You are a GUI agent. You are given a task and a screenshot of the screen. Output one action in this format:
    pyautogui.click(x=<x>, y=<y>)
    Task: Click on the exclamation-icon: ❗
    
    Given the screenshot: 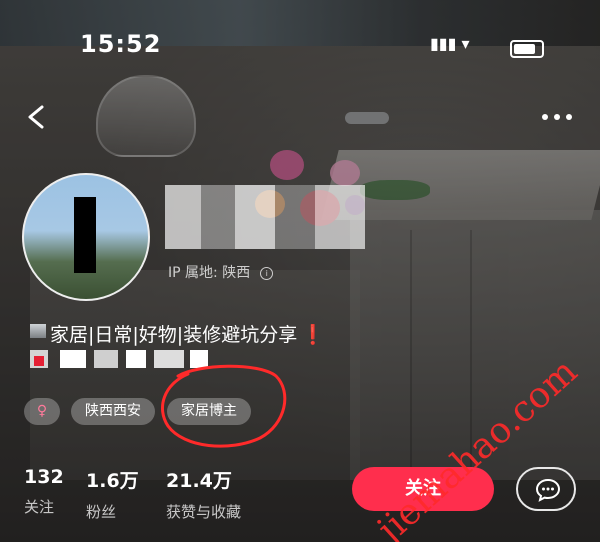 What is the action you would take?
    pyautogui.click(x=313, y=335)
    